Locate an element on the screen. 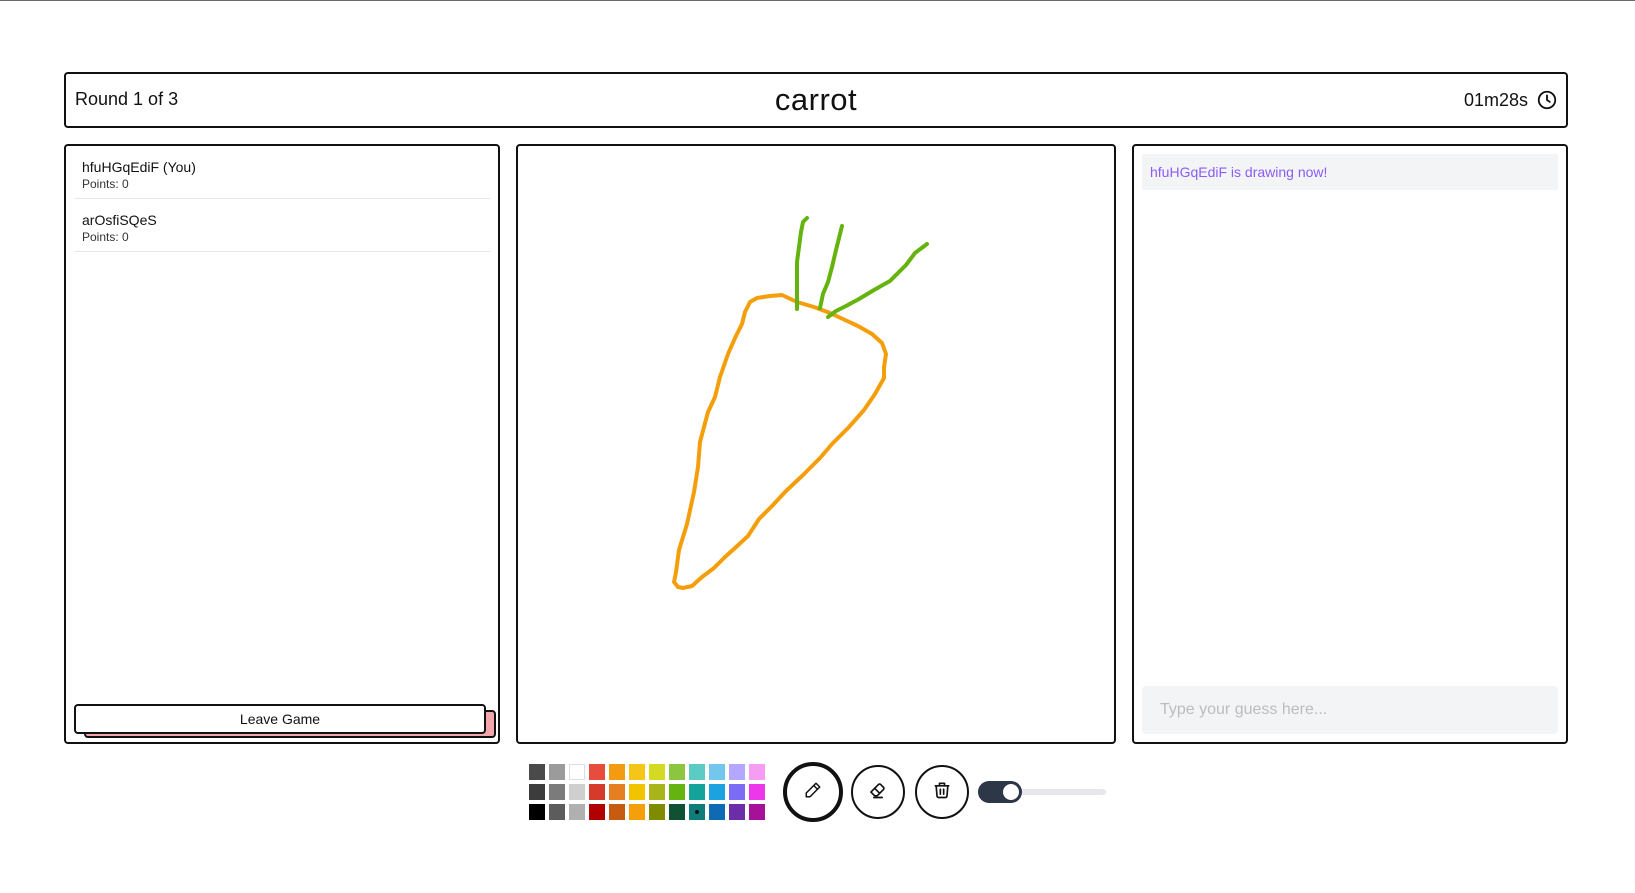 The width and height of the screenshot is (1635, 893). chat-message: hfuHGqEdiF is drawing now! is located at coordinates (1350, 172).